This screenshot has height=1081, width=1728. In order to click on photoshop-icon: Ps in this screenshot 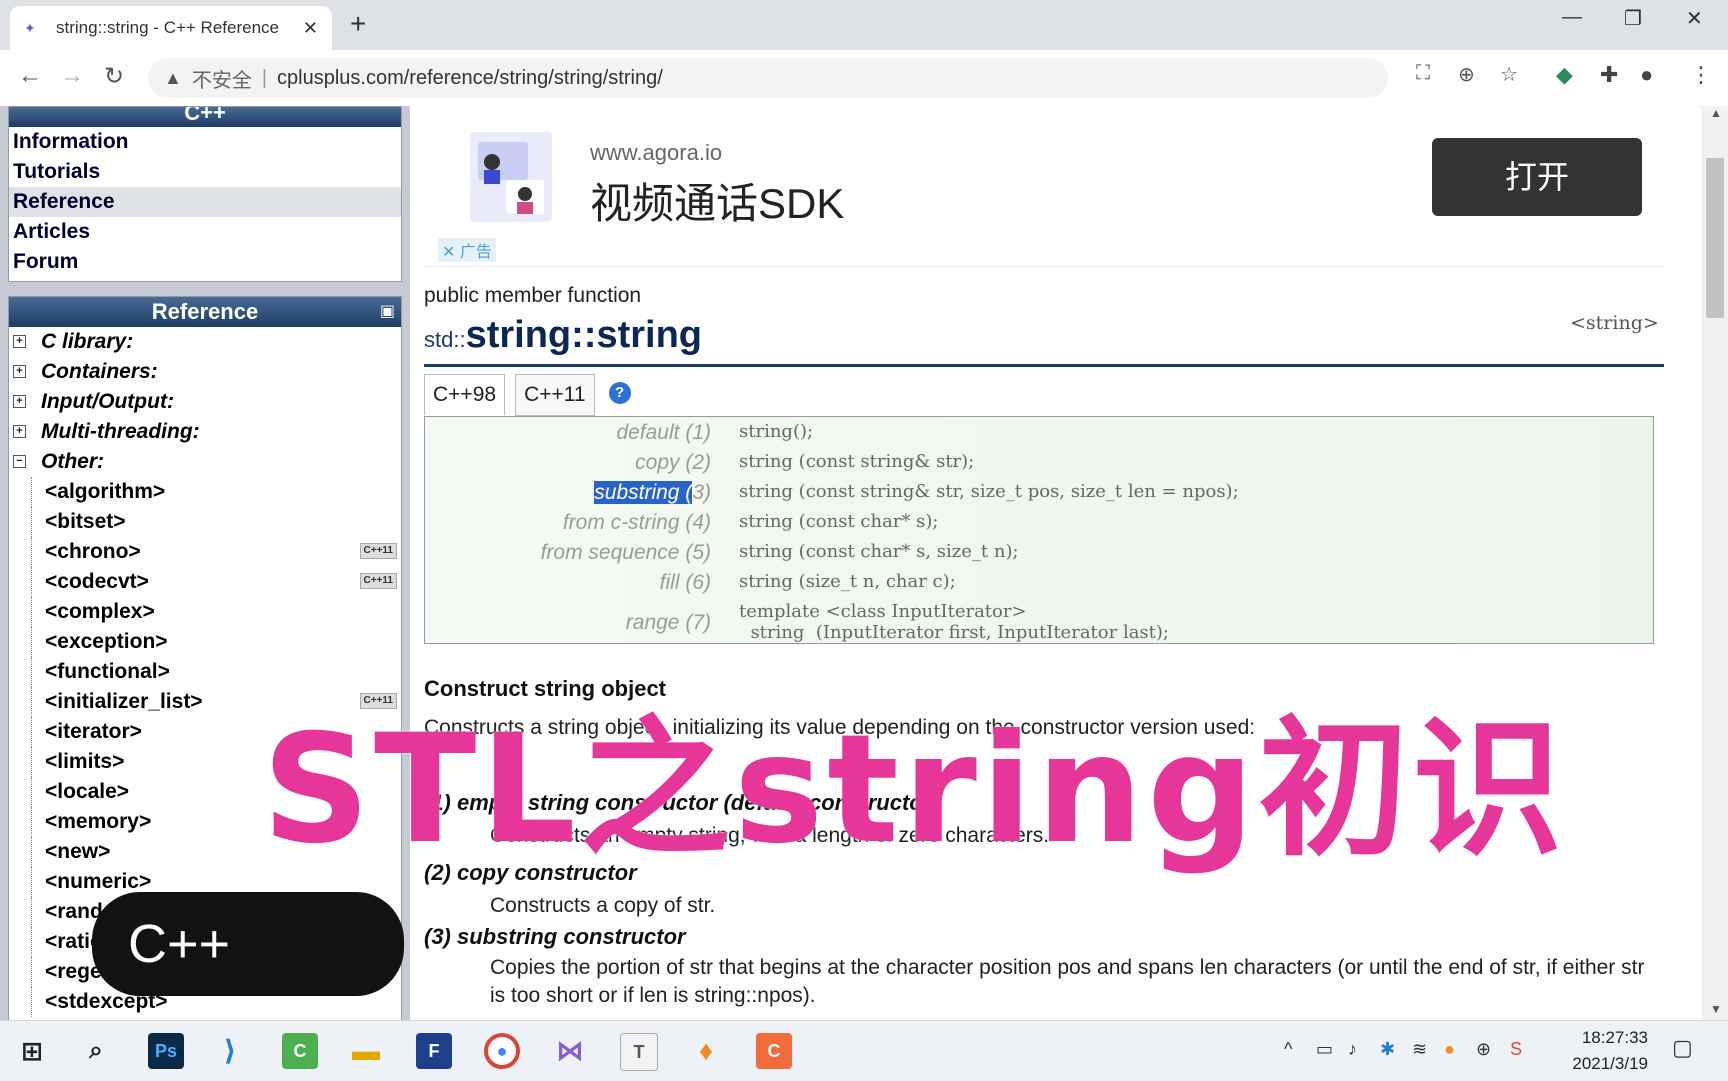, I will do `click(166, 1051)`.